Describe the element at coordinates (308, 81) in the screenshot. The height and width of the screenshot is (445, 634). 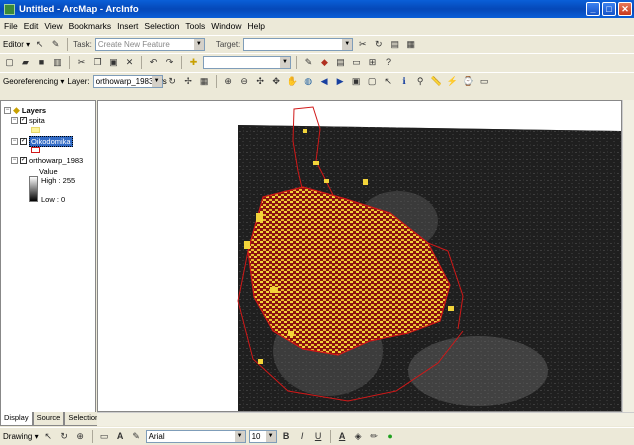
I see `full-extent-icon: ◍` at that location.